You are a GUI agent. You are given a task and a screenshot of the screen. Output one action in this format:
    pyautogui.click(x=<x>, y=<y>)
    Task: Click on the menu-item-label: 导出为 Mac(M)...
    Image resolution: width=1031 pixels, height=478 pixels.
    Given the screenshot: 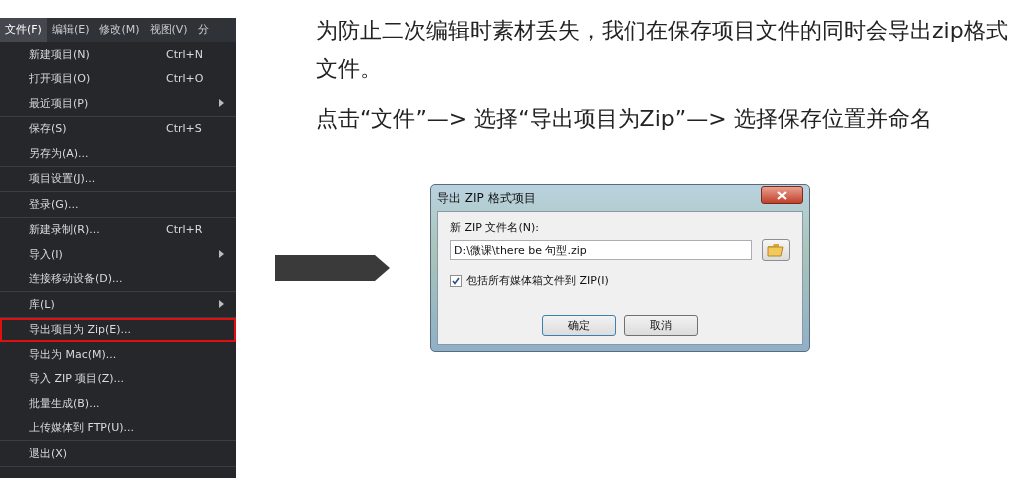 What is the action you would take?
    pyautogui.click(x=73, y=354)
    